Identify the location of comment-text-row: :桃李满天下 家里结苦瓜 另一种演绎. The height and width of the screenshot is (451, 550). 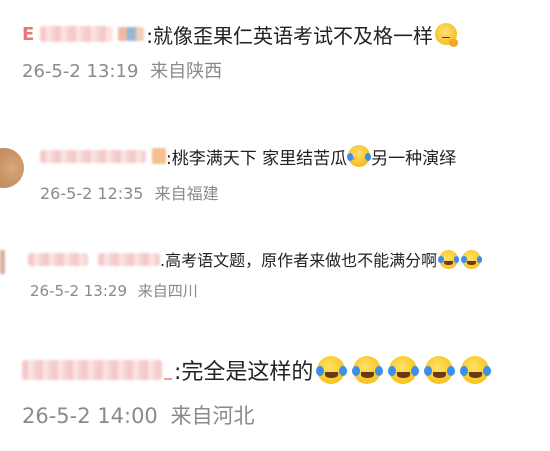
(248, 156).